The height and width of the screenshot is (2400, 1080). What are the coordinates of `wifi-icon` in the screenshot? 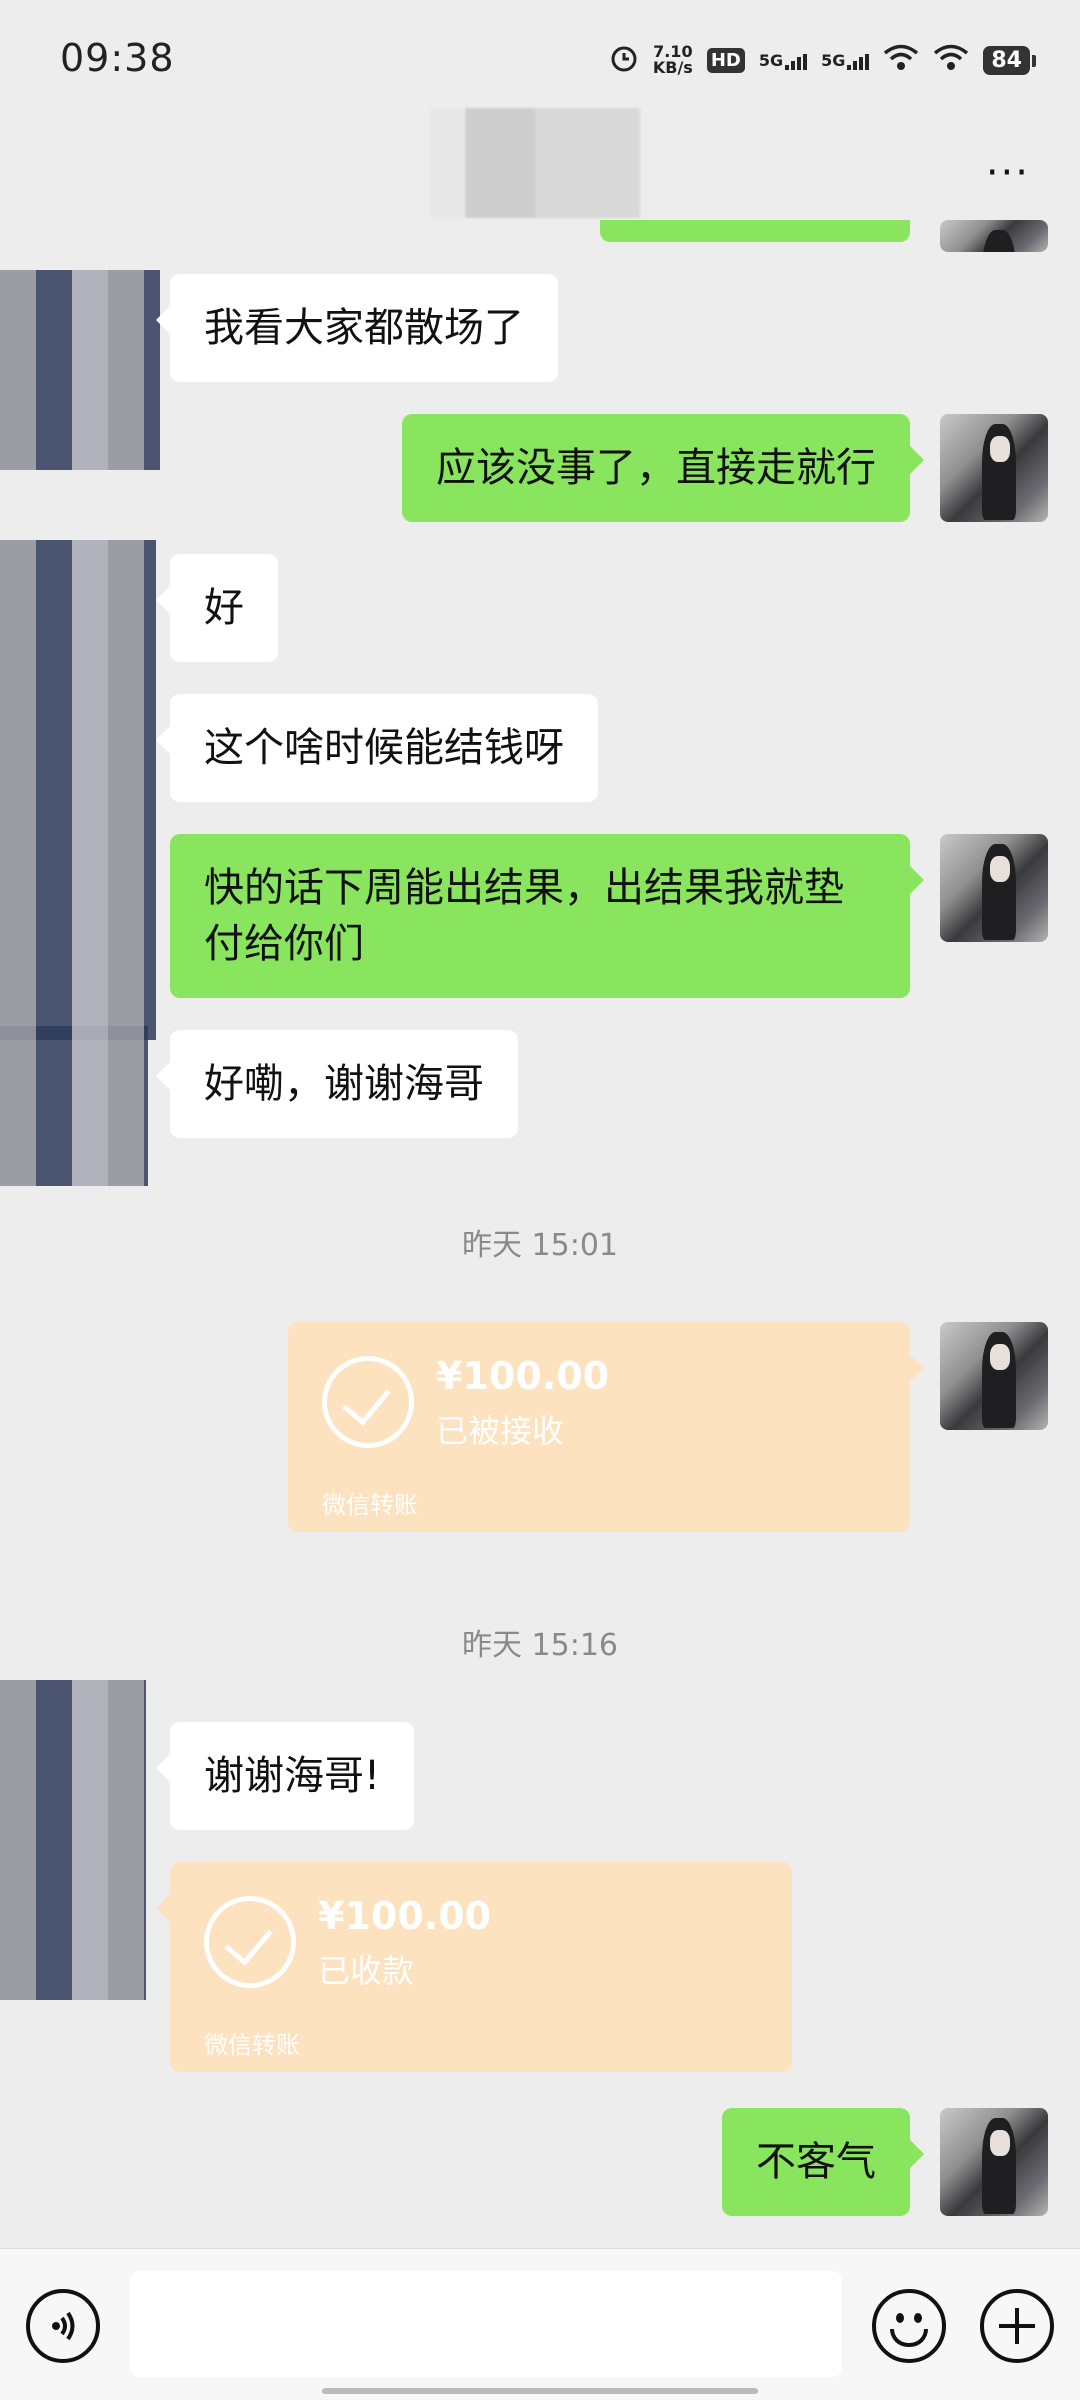 It's located at (901, 60).